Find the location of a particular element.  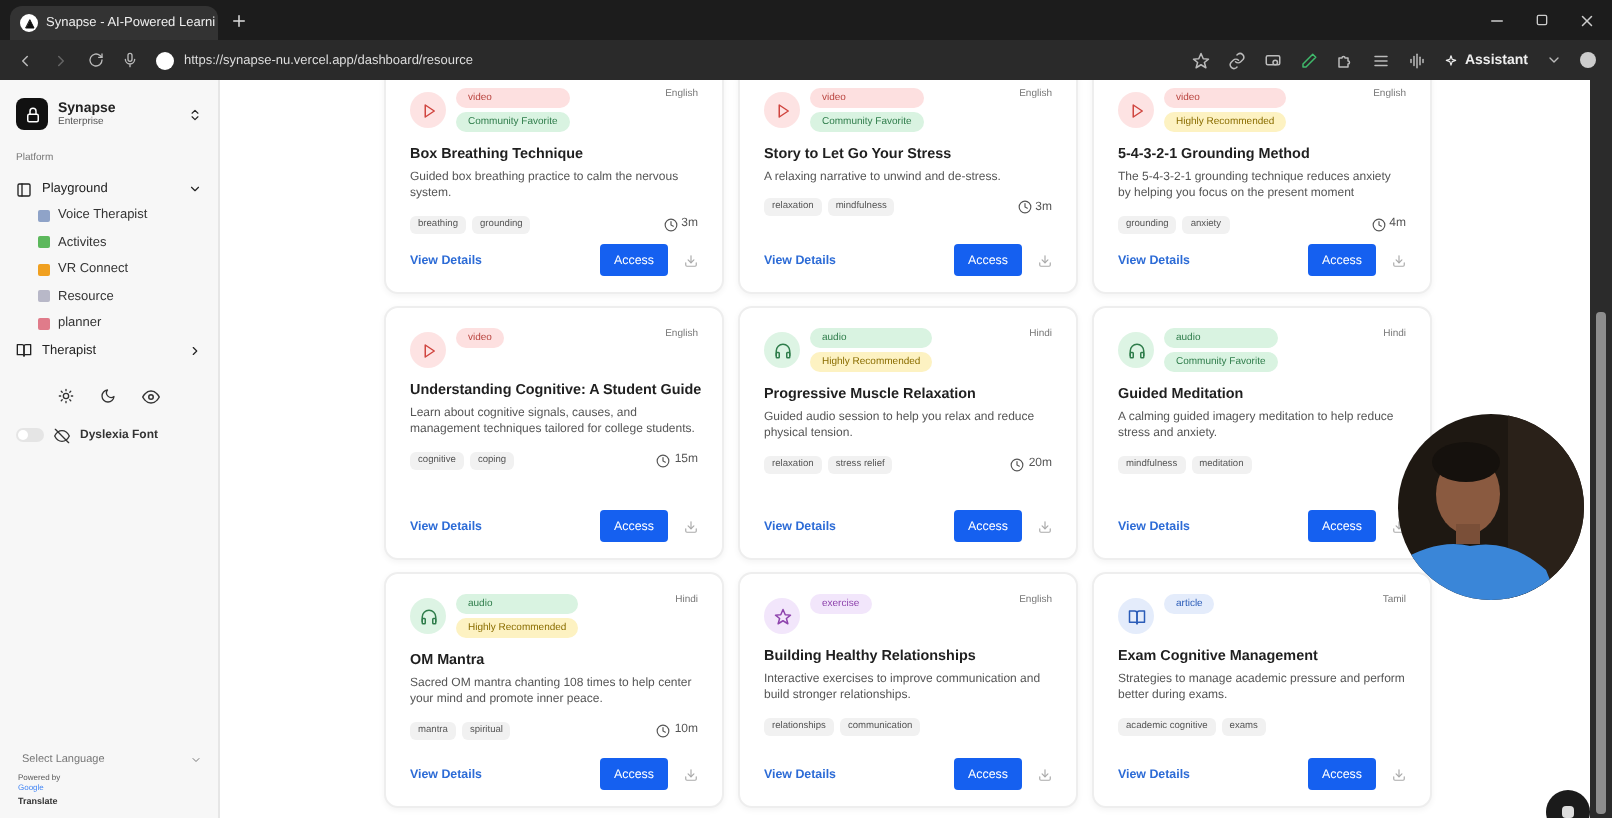

switcher-icon is located at coordinates (195, 114).